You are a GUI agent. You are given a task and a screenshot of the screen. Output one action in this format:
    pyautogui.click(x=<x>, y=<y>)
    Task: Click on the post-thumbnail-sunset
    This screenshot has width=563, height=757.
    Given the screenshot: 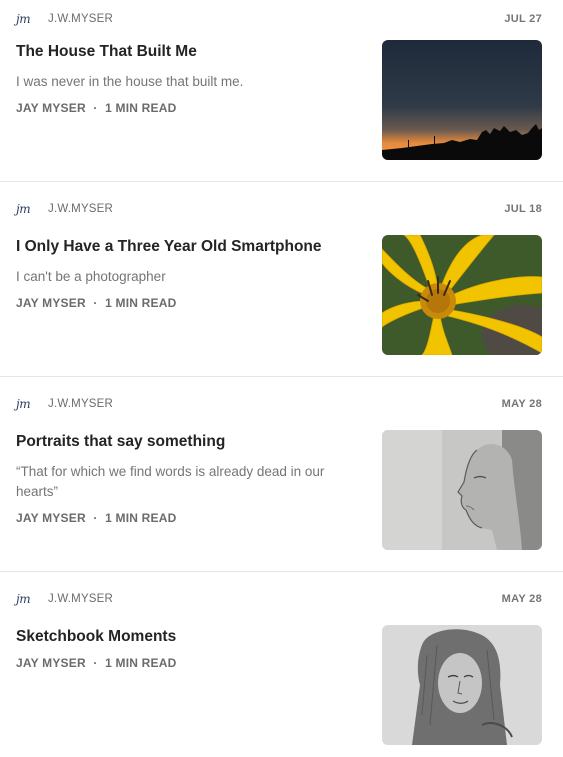 What is the action you would take?
    pyautogui.click(x=462, y=100)
    